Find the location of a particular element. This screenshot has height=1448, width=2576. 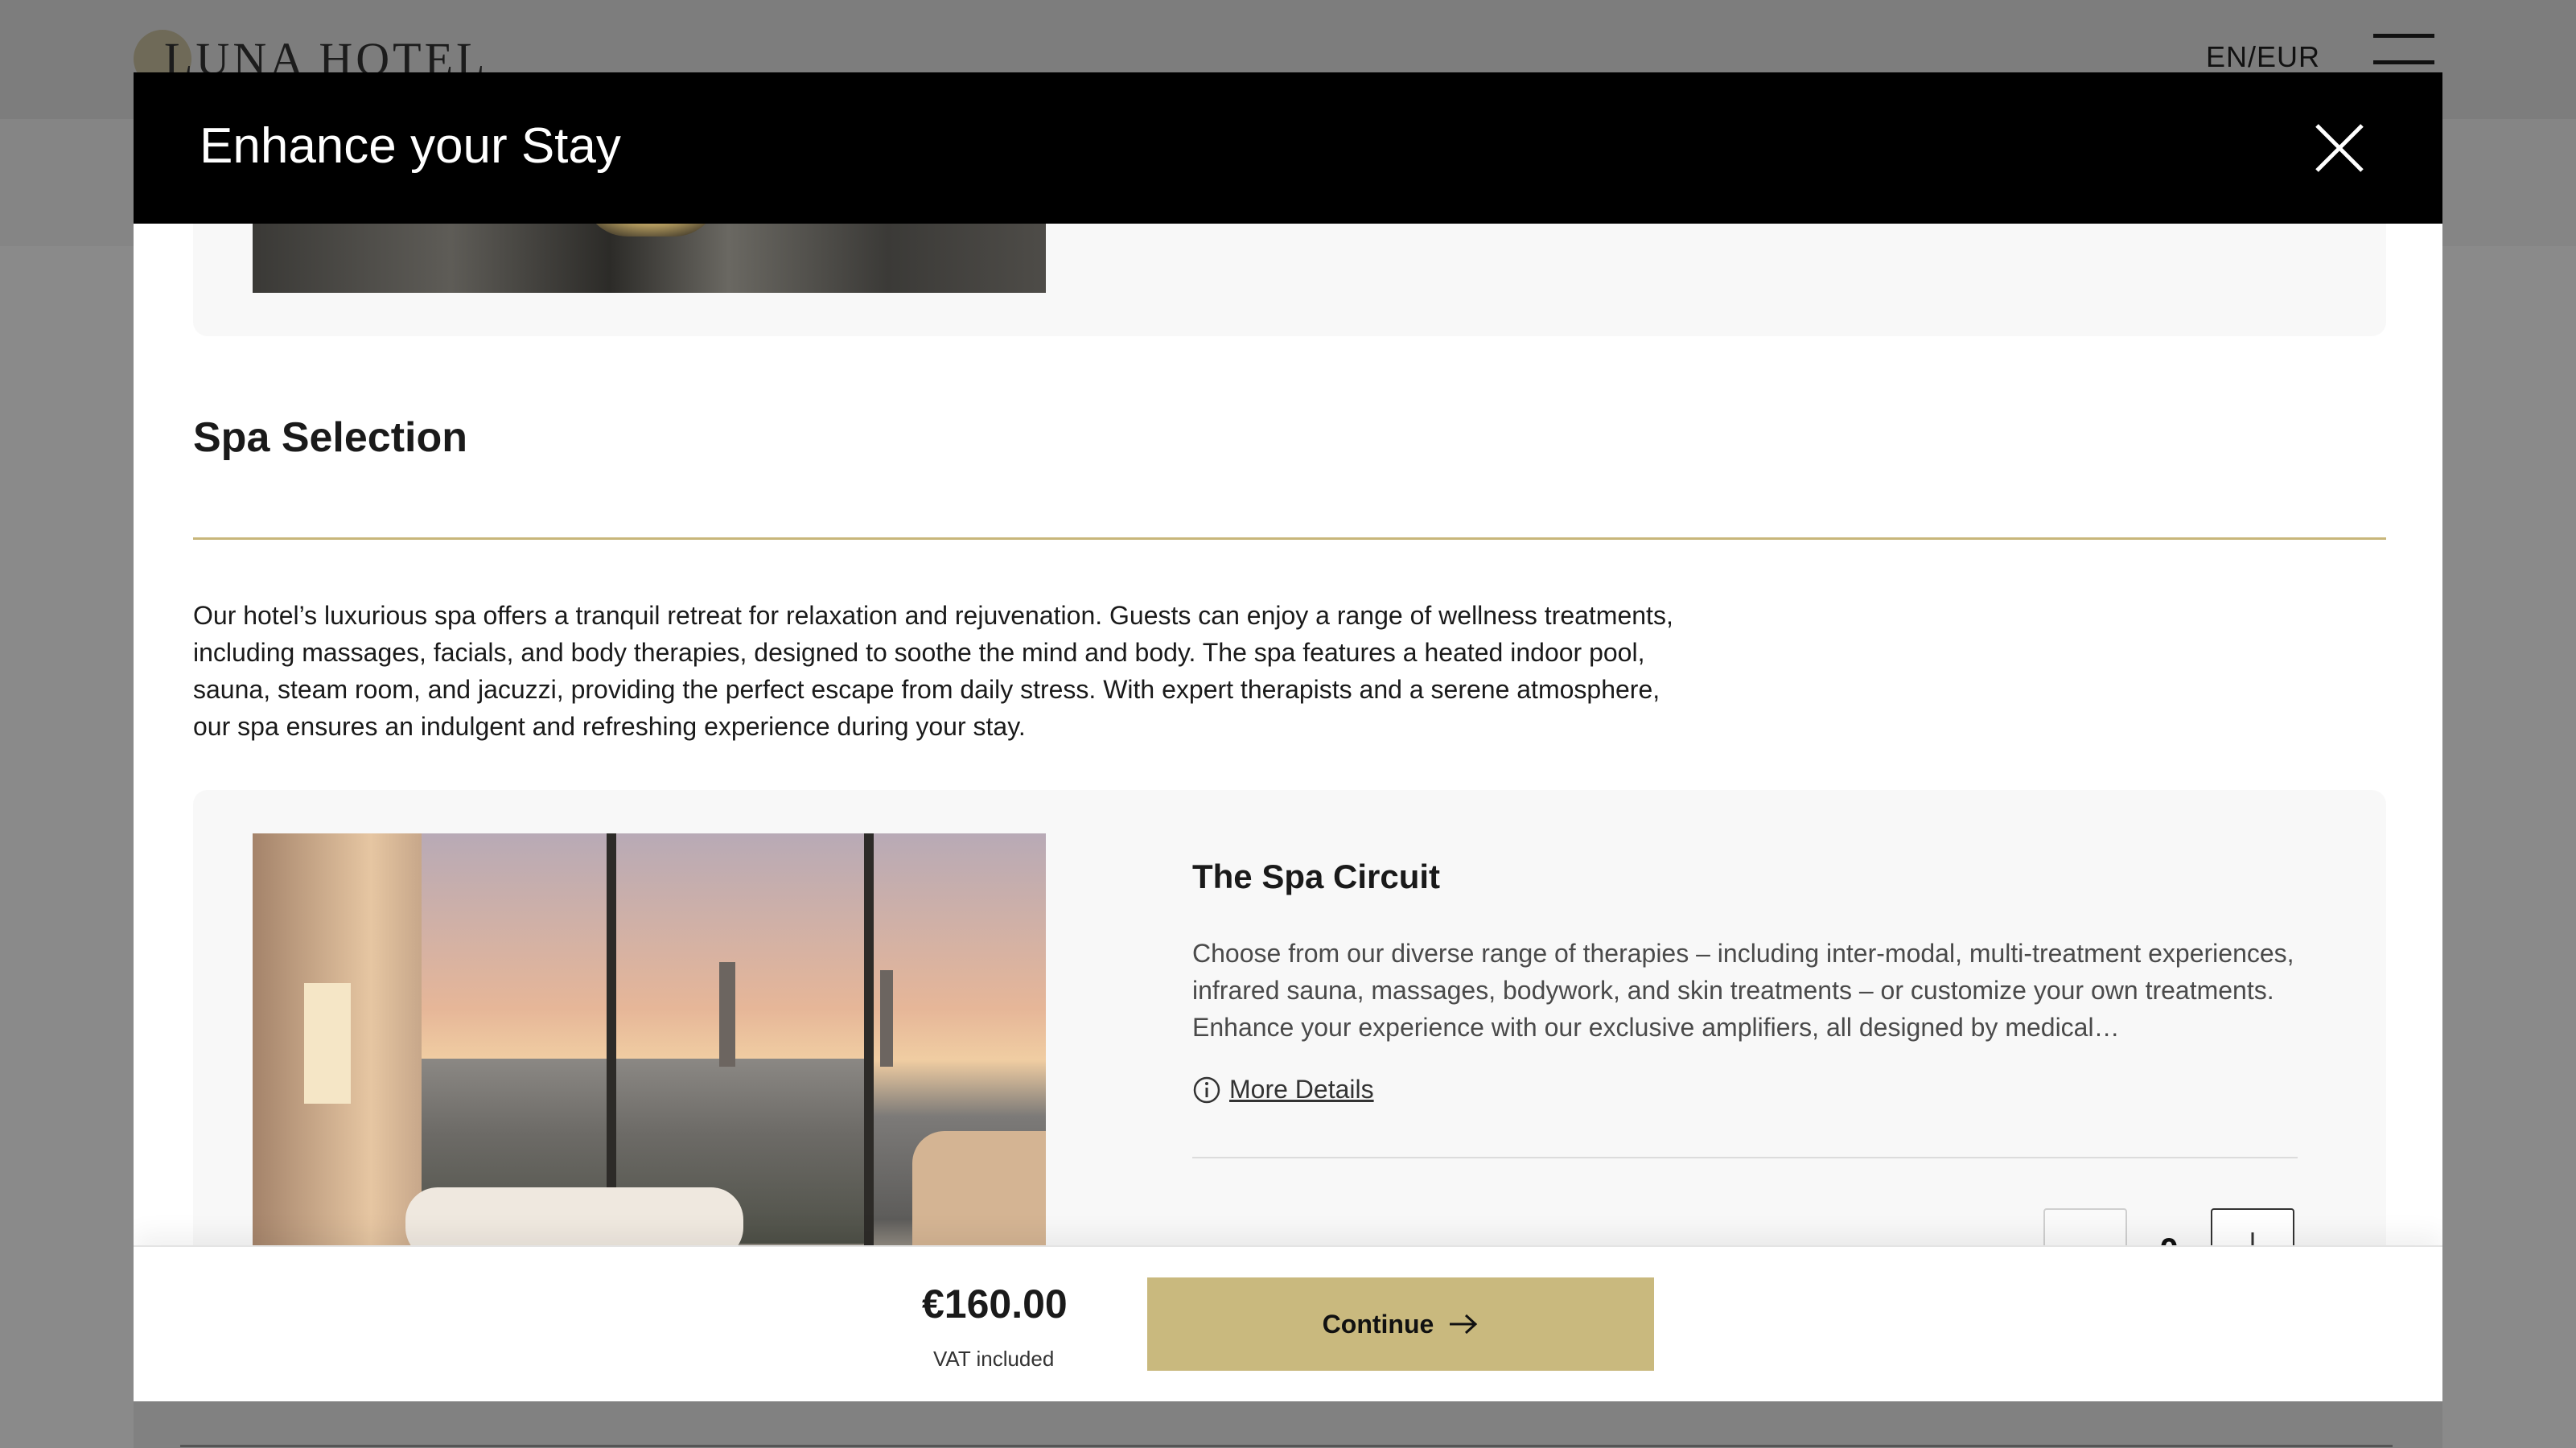

continue-button: Continue is located at coordinates (1400, 1324).